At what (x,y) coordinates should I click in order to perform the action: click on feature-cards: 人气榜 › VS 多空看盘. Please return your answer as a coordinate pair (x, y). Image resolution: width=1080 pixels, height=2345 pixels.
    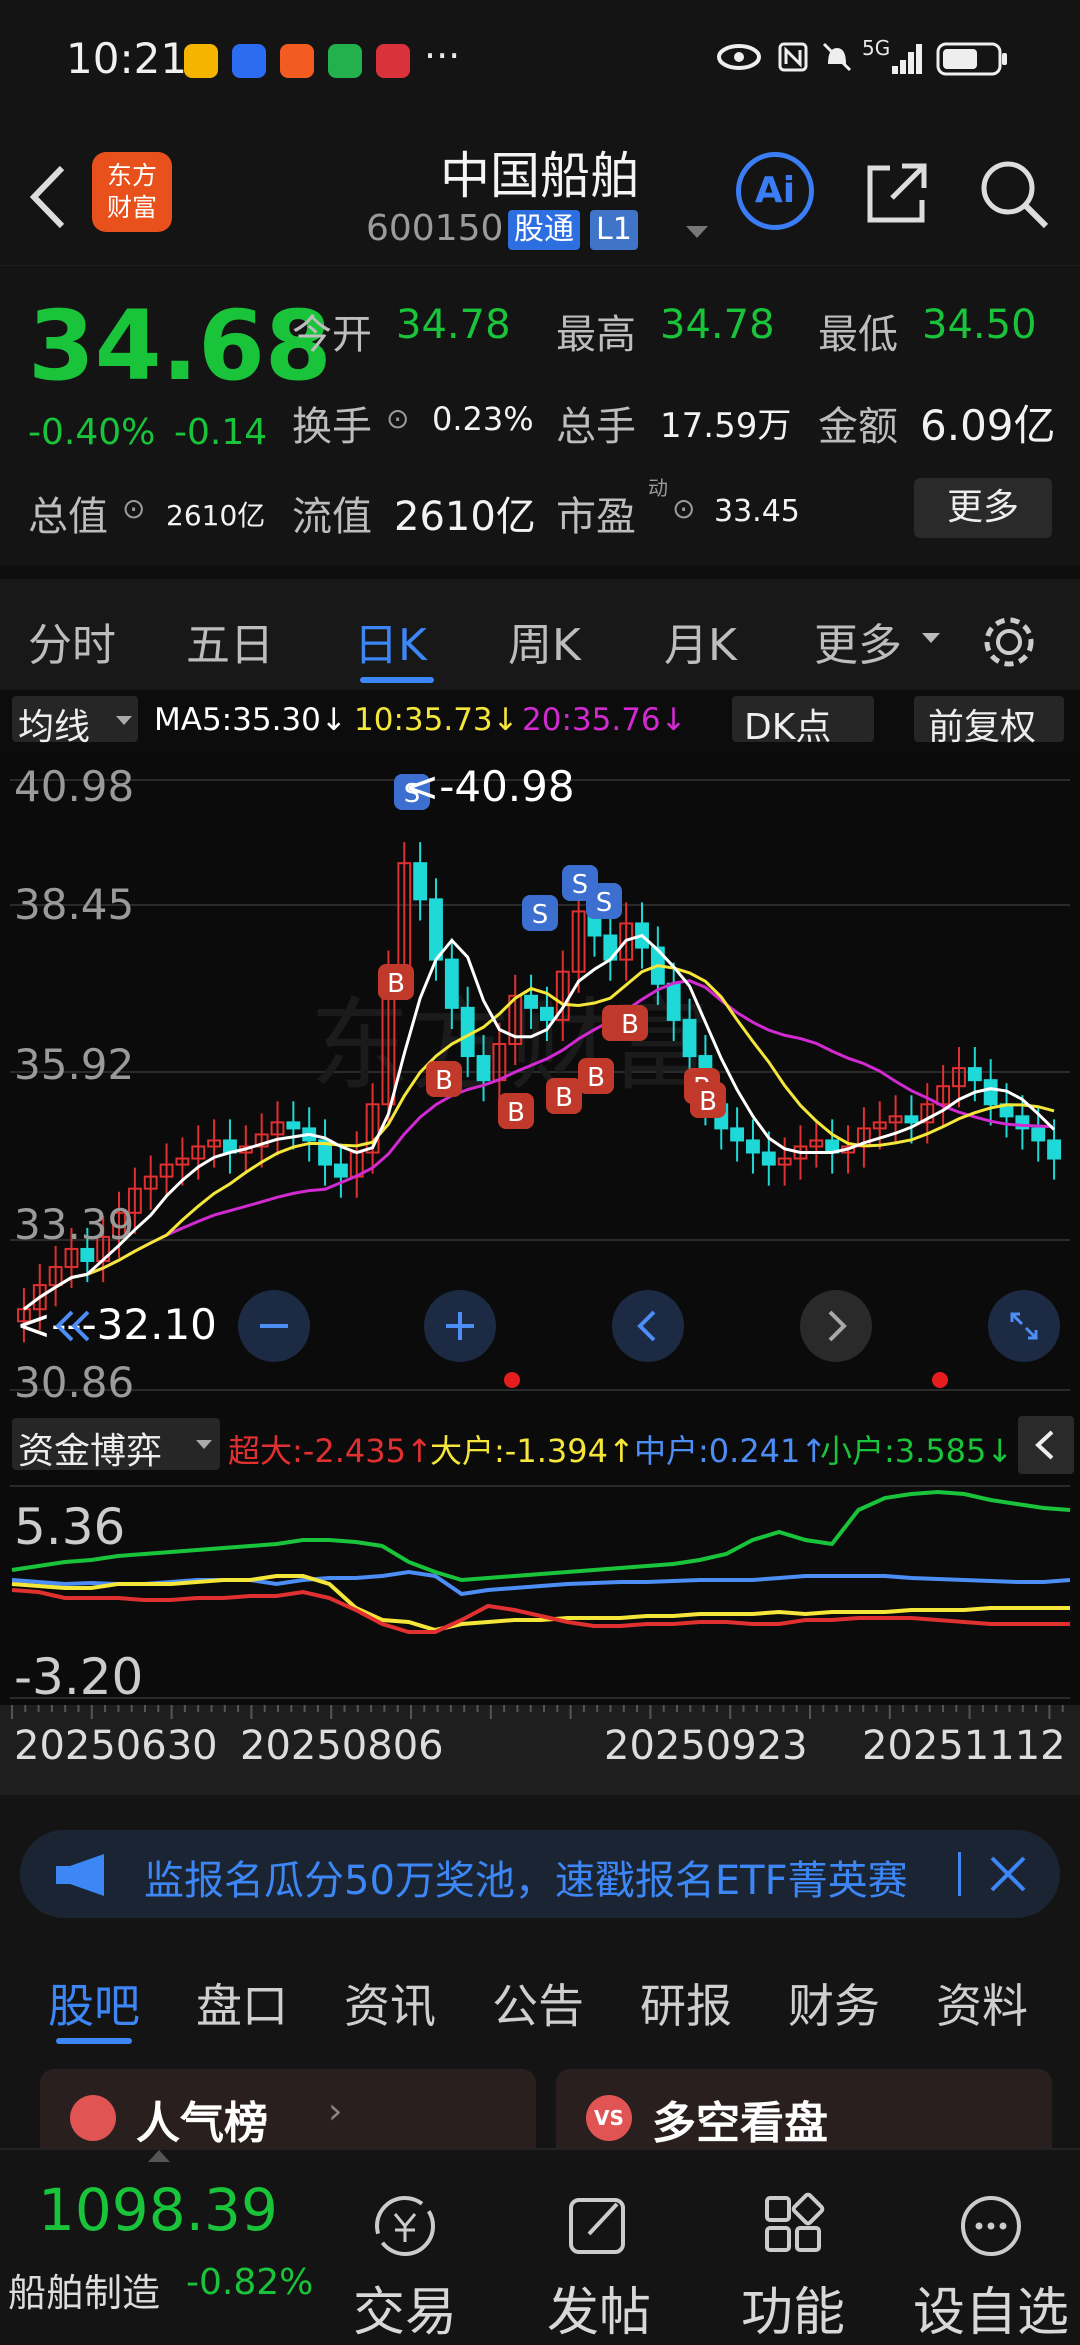
    Looking at the image, I should click on (540, 2107).